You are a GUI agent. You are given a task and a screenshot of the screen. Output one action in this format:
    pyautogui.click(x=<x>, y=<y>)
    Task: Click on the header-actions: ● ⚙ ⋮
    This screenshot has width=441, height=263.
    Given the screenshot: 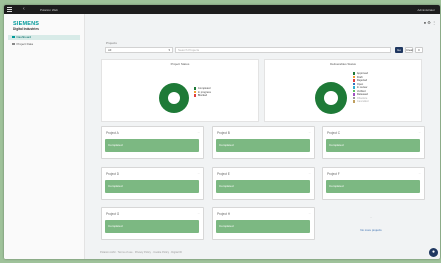 What is the action you would take?
    pyautogui.click(x=430, y=22)
    